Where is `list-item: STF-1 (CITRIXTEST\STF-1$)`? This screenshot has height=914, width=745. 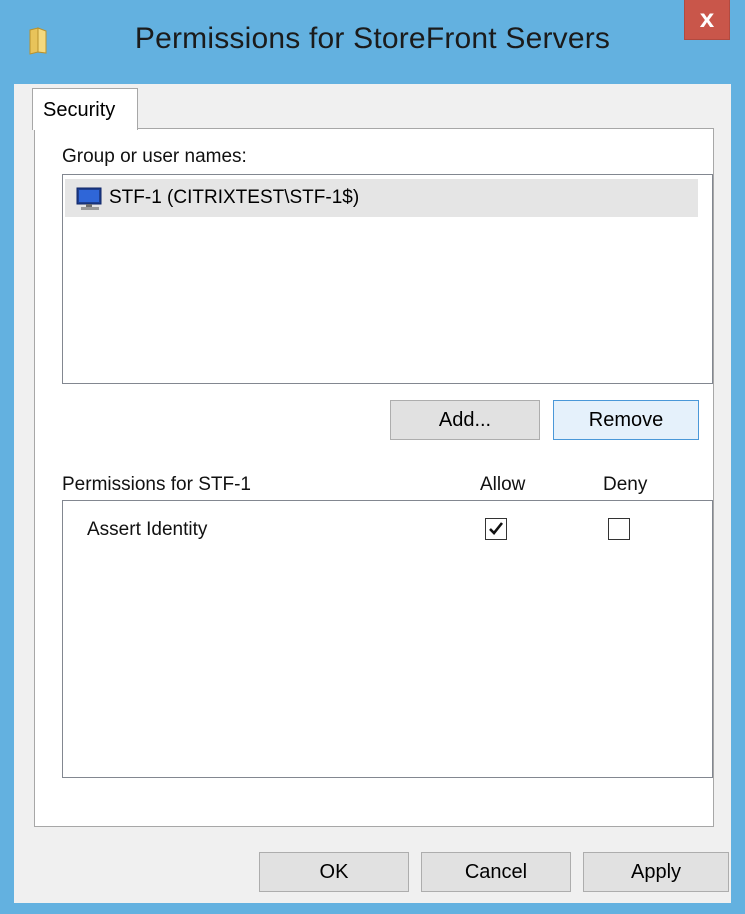 list-item: STF-1 (CITRIXTEST\STF-1$) is located at coordinates (381, 198).